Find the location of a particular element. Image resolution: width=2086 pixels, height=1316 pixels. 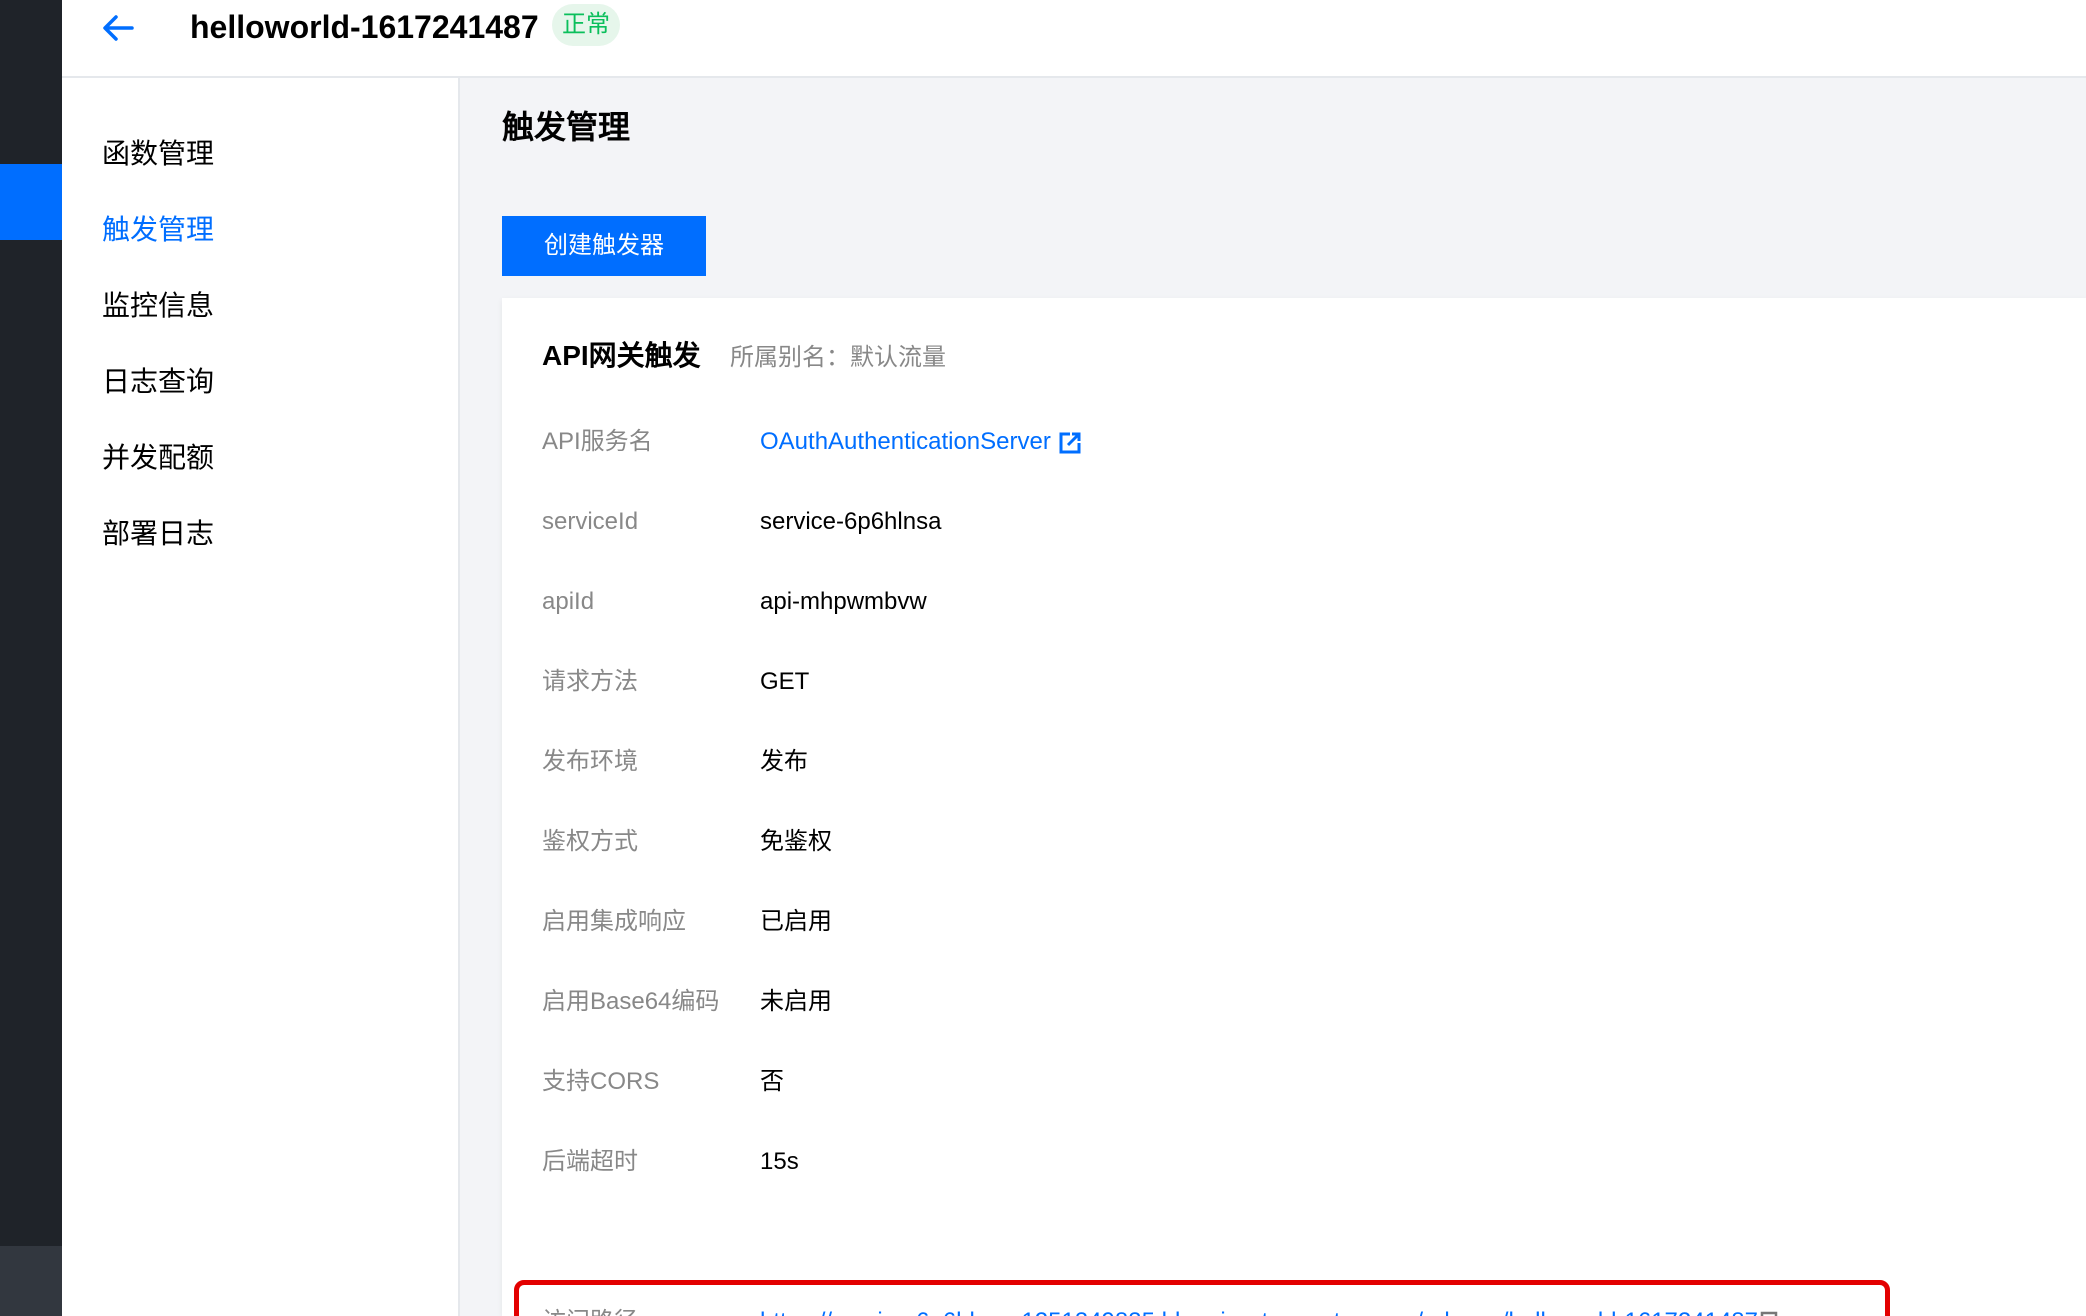

row-value-service-id: service-6p6hlnsa is located at coordinates (851, 521).